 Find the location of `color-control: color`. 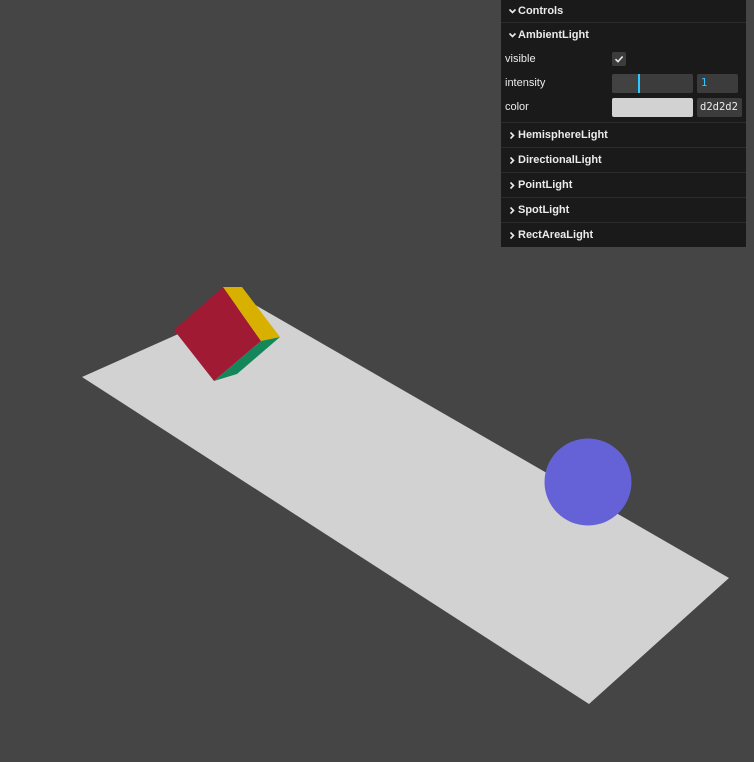

color-control: color is located at coordinates (623, 107).